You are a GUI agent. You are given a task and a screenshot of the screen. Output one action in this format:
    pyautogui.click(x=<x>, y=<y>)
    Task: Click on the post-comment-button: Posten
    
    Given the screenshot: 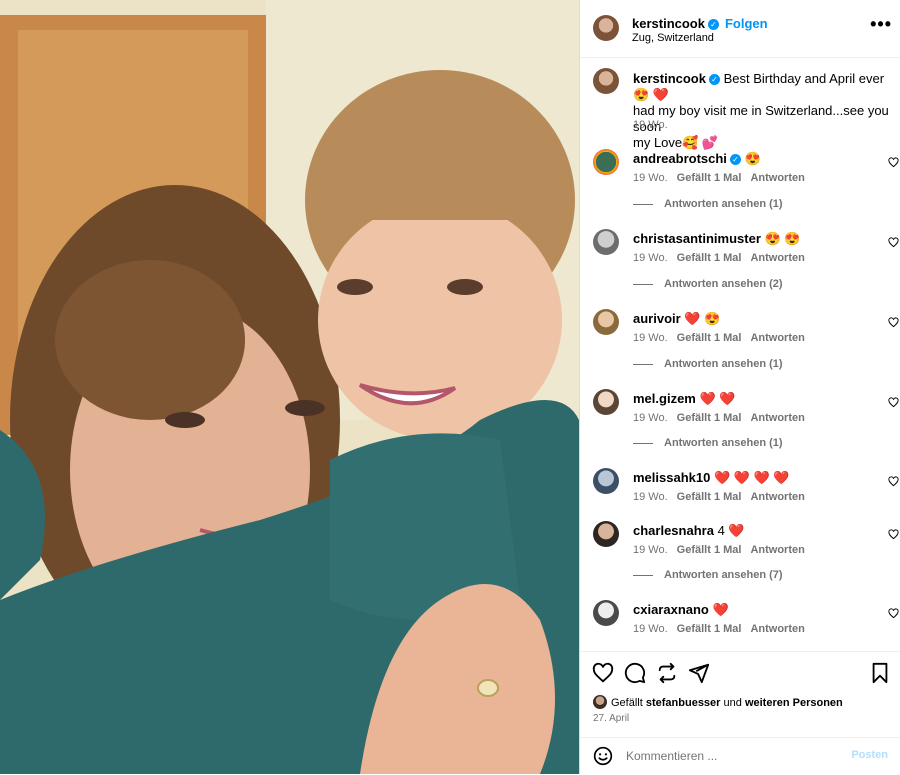 What is the action you would take?
    pyautogui.click(x=869, y=755)
    